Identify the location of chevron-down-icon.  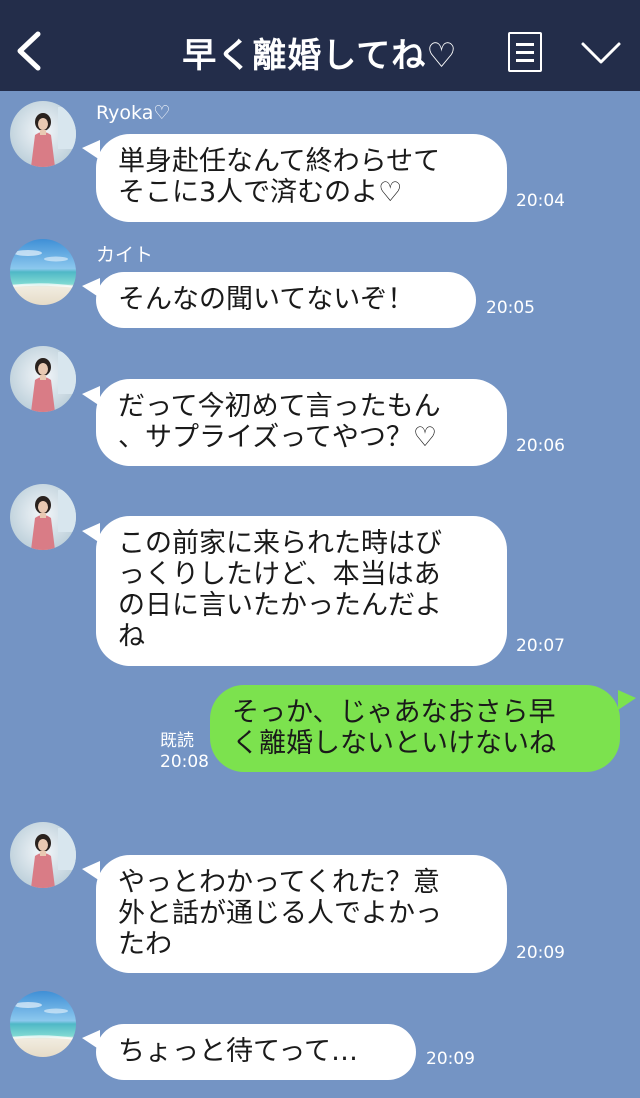
(601, 53).